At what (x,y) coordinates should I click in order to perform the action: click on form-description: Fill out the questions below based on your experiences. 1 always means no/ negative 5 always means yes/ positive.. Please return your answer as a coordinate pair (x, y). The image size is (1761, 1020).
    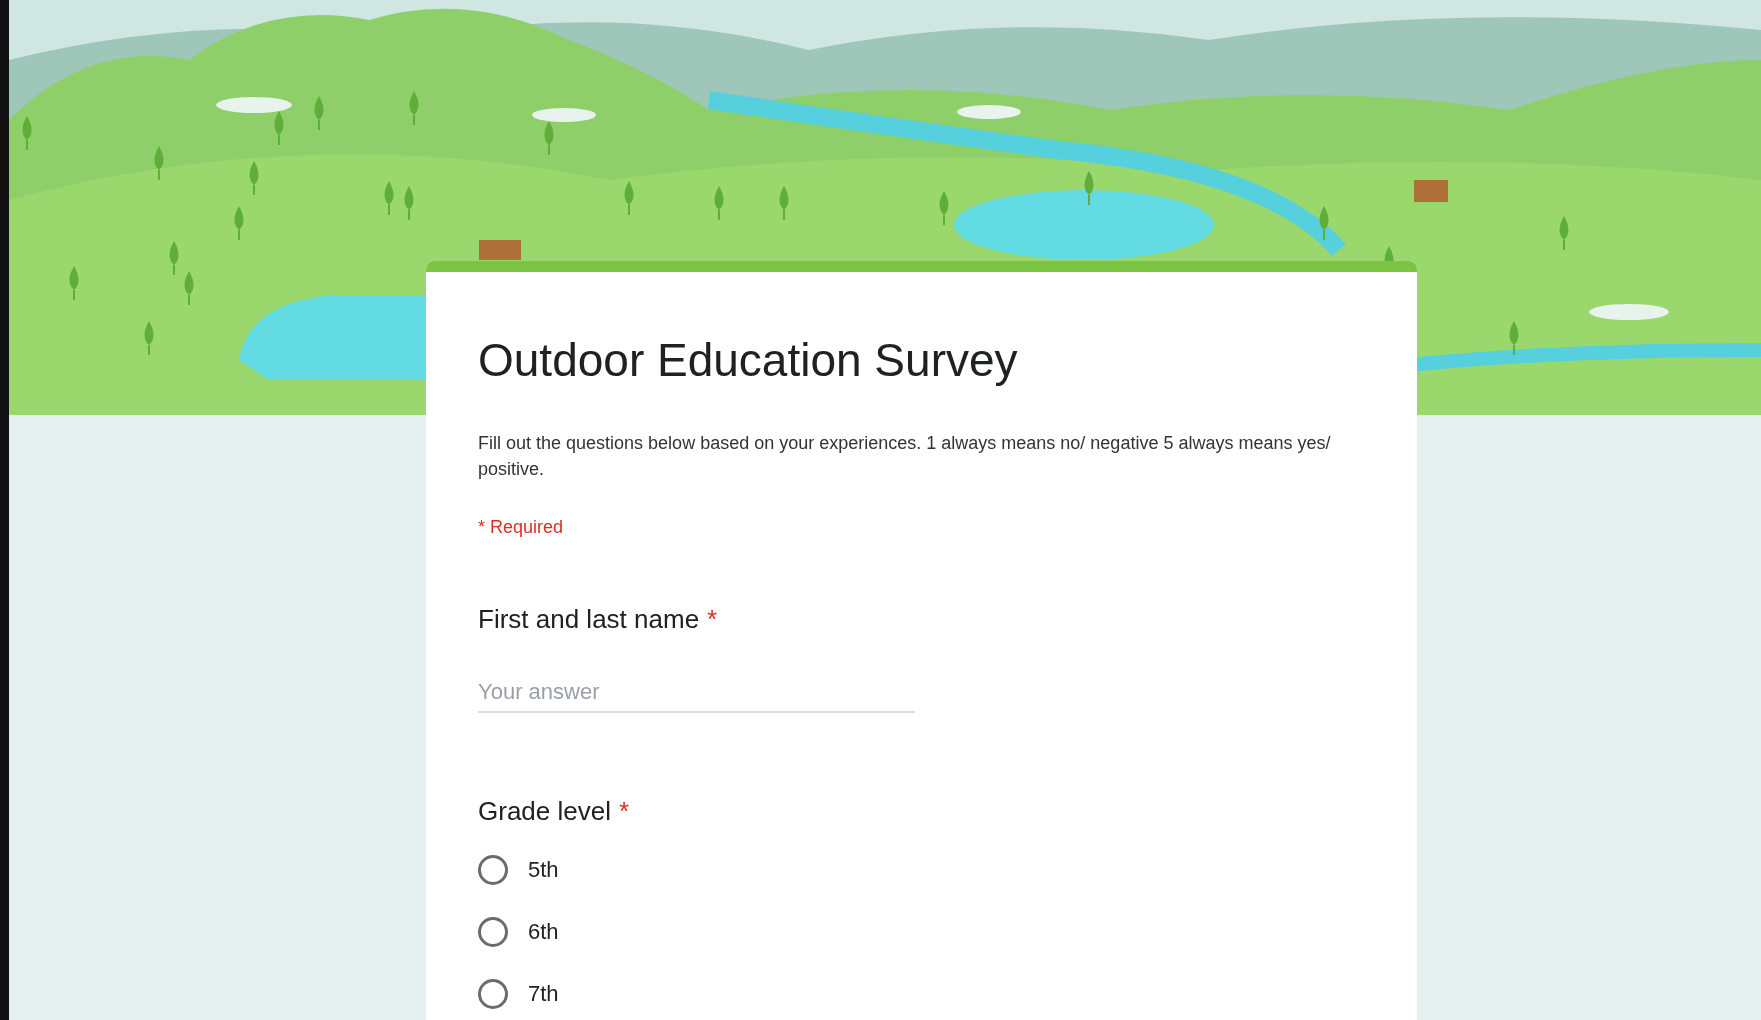
    Looking at the image, I should click on (905, 457).